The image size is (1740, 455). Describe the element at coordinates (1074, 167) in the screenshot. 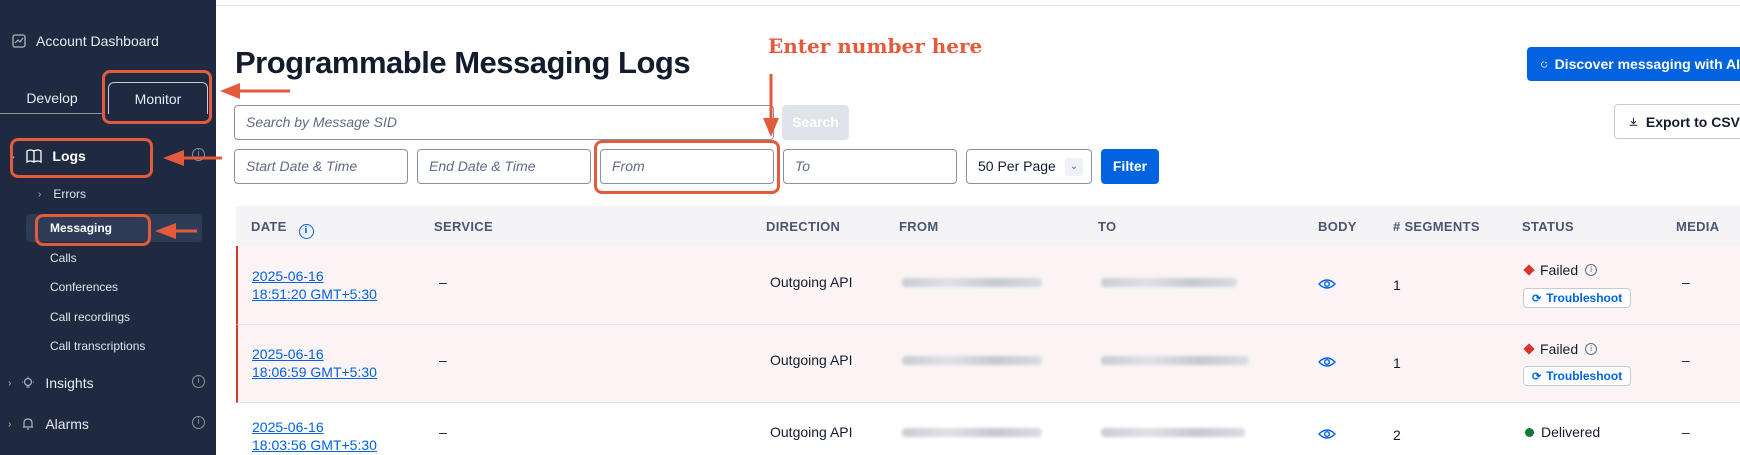

I see `chevron-down-icon: ⌄` at that location.